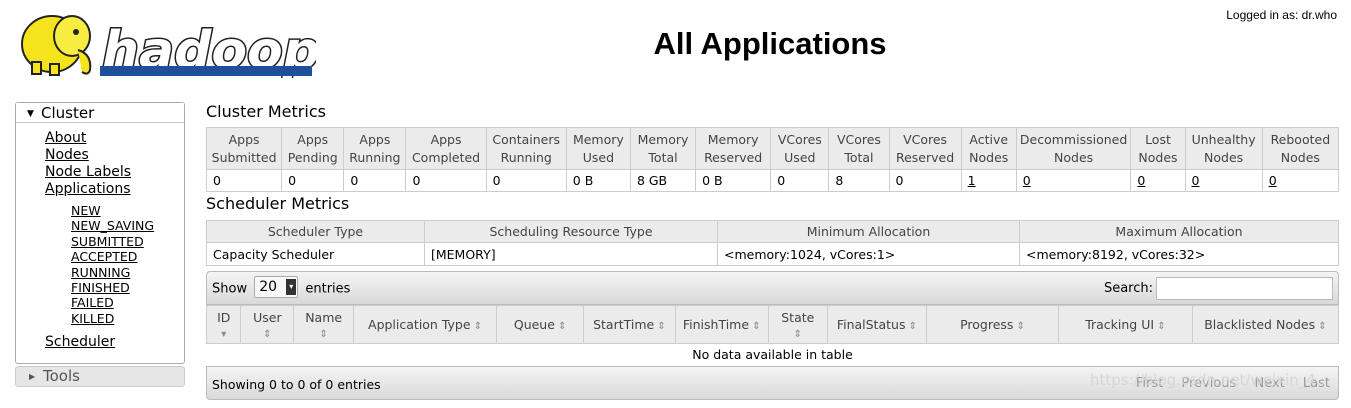  Describe the element at coordinates (230, 289) in the screenshot. I see `show-label: Show` at that location.